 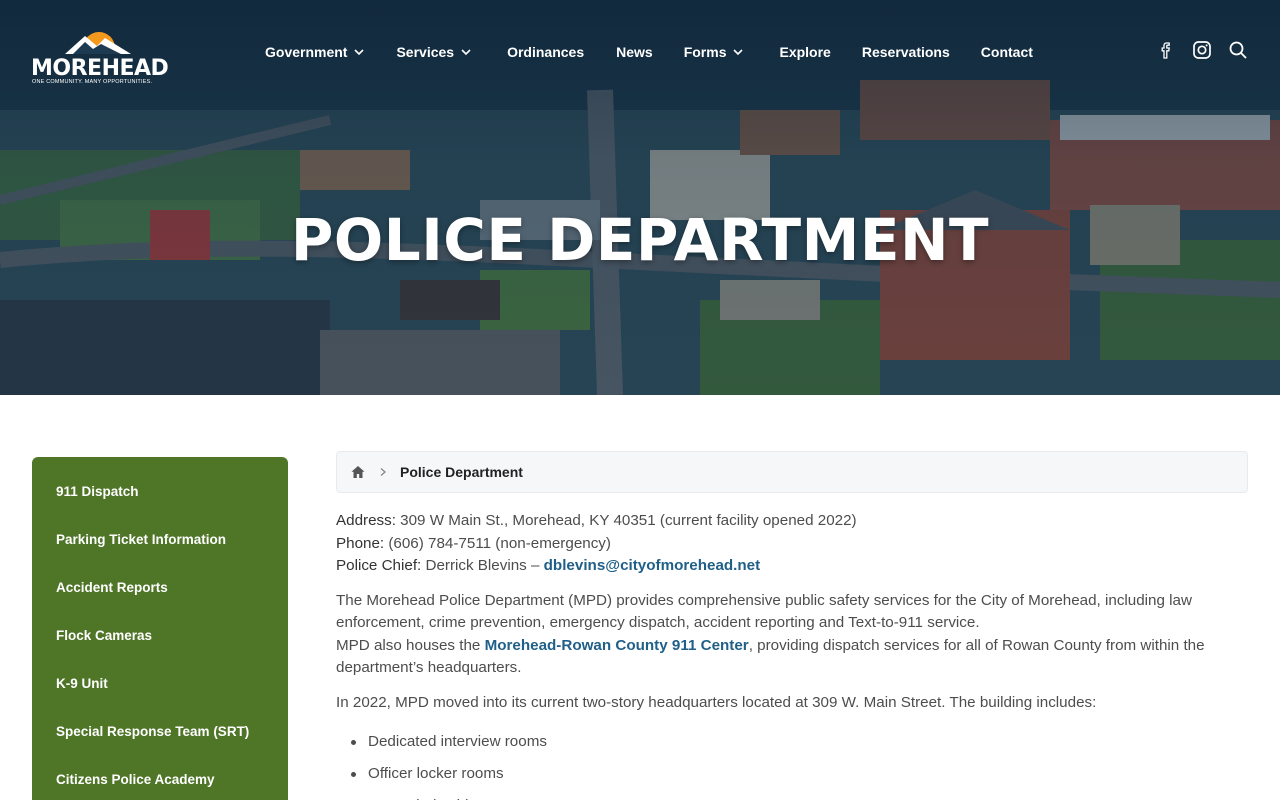 I want to click on nav-ordinances: Ordinances, so click(x=545, y=52).